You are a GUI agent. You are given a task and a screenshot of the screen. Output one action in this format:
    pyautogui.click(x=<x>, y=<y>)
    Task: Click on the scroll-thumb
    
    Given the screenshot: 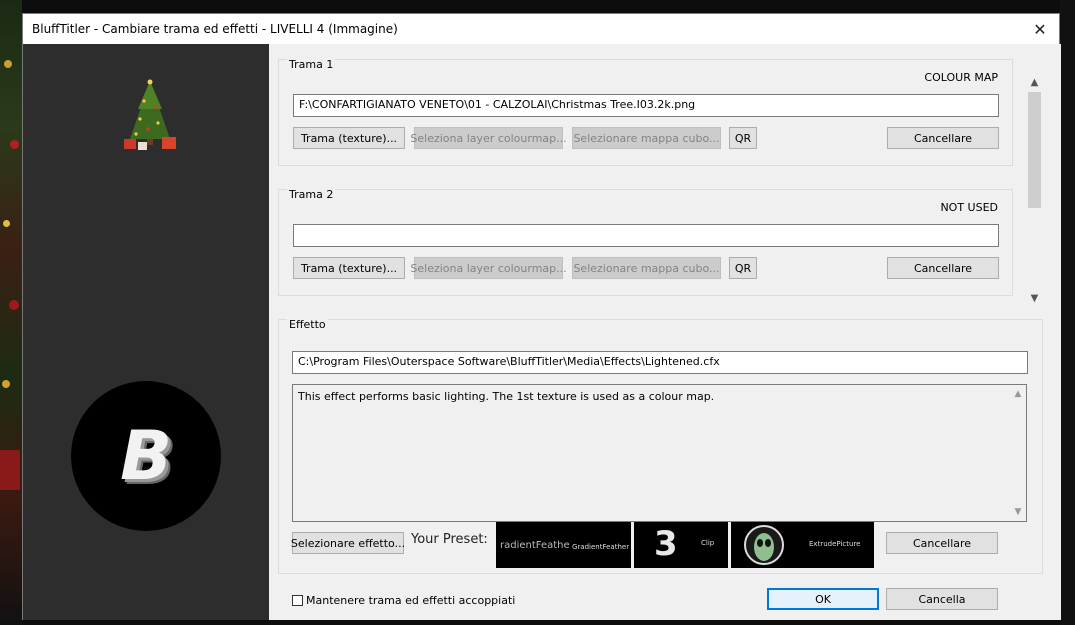 What is the action you would take?
    pyautogui.click(x=1034, y=150)
    